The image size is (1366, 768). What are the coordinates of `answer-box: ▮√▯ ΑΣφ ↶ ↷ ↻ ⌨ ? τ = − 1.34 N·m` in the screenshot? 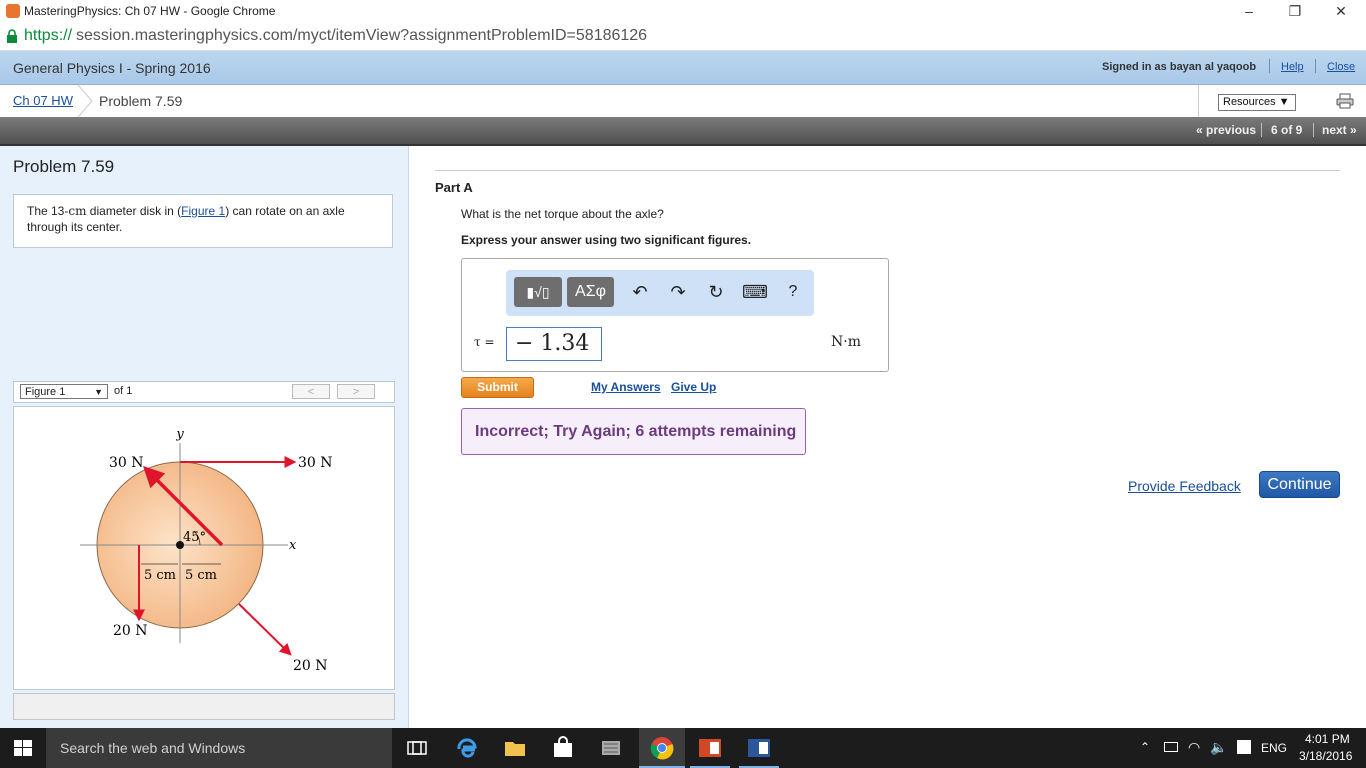 It's located at (675, 315).